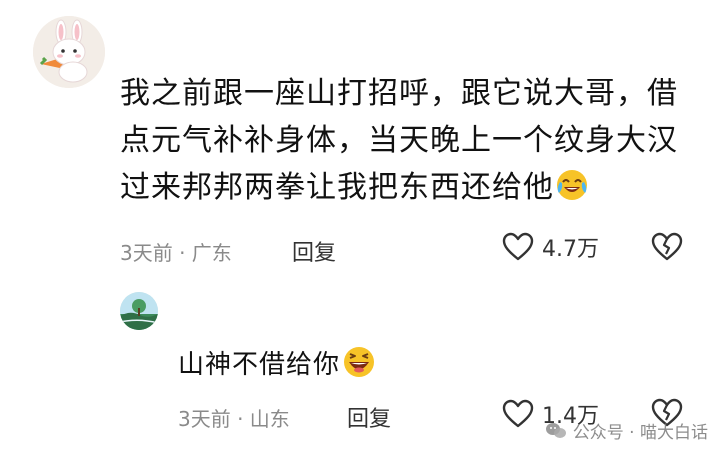 The width and height of the screenshot is (720, 453). What do you see at coordinates (572, 192) in the screenshot?
I see `crying-laughing-emoji-icon` at bounding box center [572, 192].